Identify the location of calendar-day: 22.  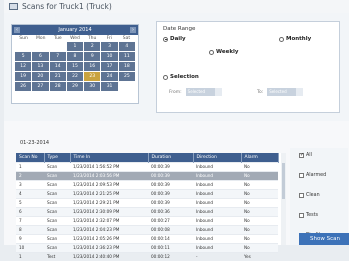
(75, 76).